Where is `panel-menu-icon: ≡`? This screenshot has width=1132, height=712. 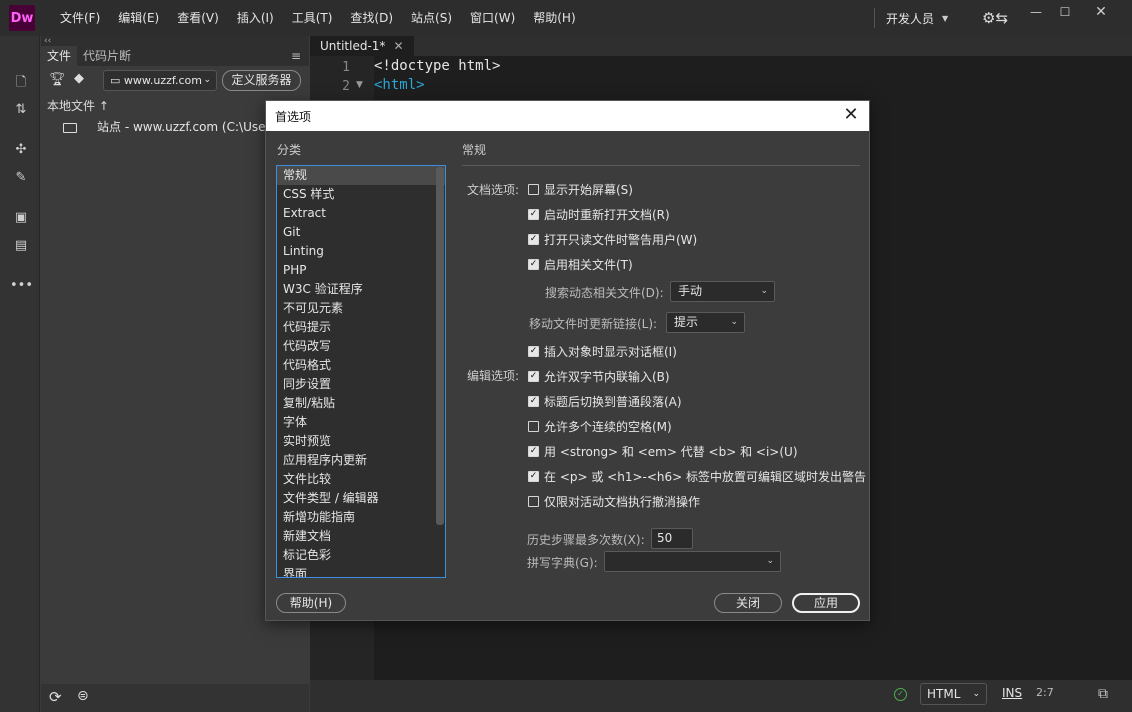 panel-menu-icon: ≡ is located at coordinates (296, 56).